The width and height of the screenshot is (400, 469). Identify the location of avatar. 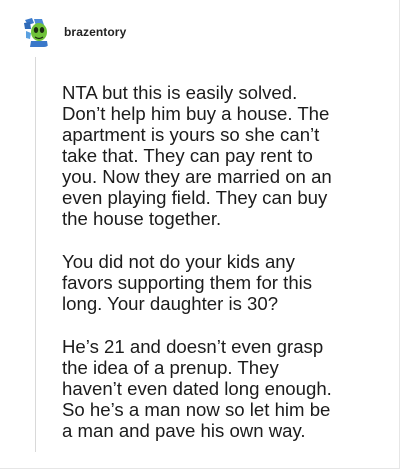
(36, 32).